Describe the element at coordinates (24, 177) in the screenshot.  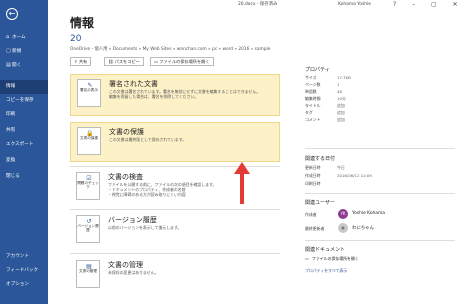
I see `sidebar-item-close: 閉じる` at that location.